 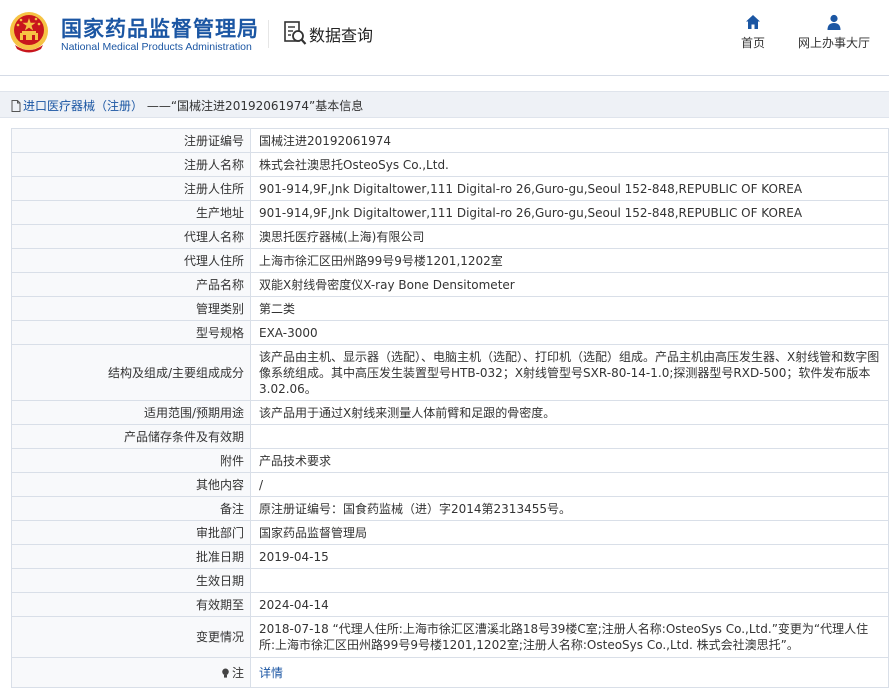 I want to click on field-label: 适用范围/预期用途, so click(x=131, y=412).